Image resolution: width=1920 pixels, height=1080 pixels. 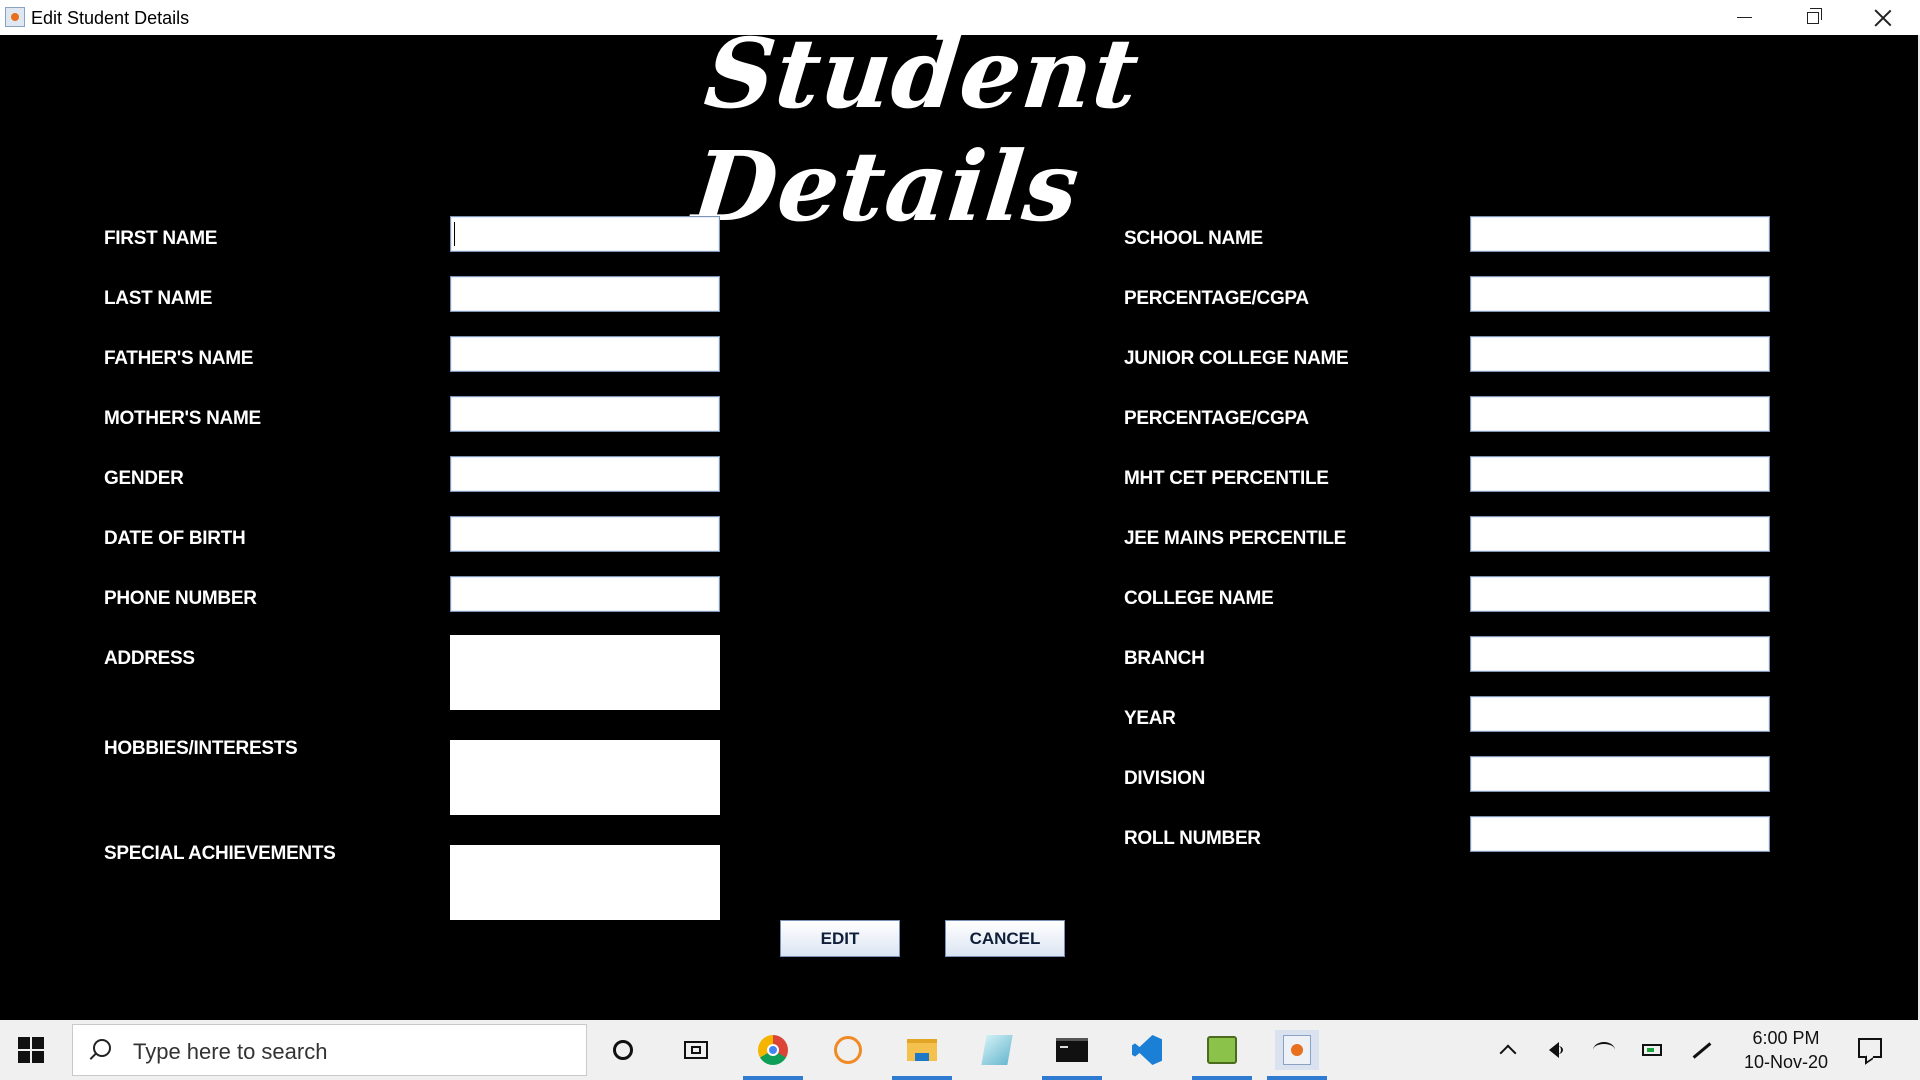 I want to click on minimize-icon, so click(x=1744, y=17).